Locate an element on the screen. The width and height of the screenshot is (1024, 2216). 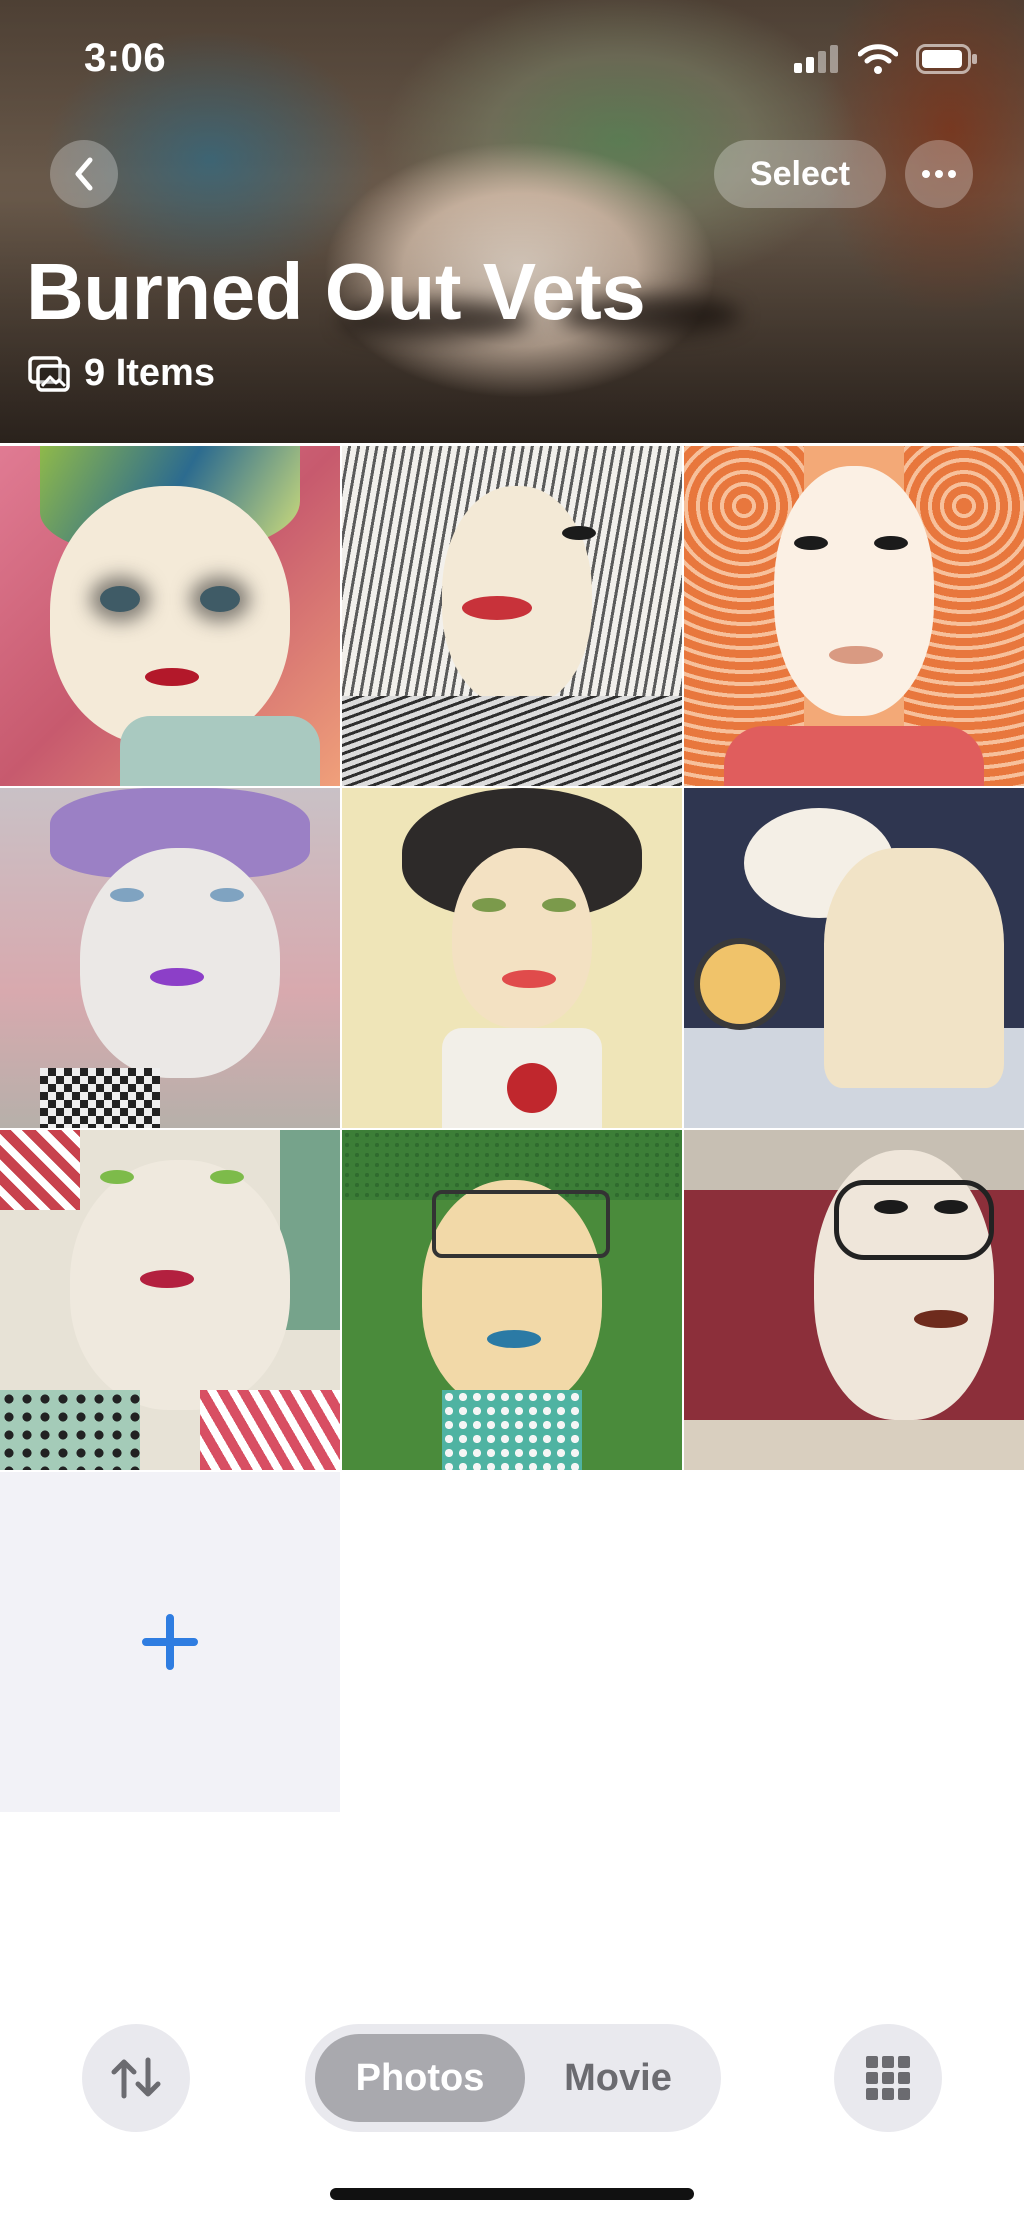
add-photos-tile is located at coordinates (170, 1642).